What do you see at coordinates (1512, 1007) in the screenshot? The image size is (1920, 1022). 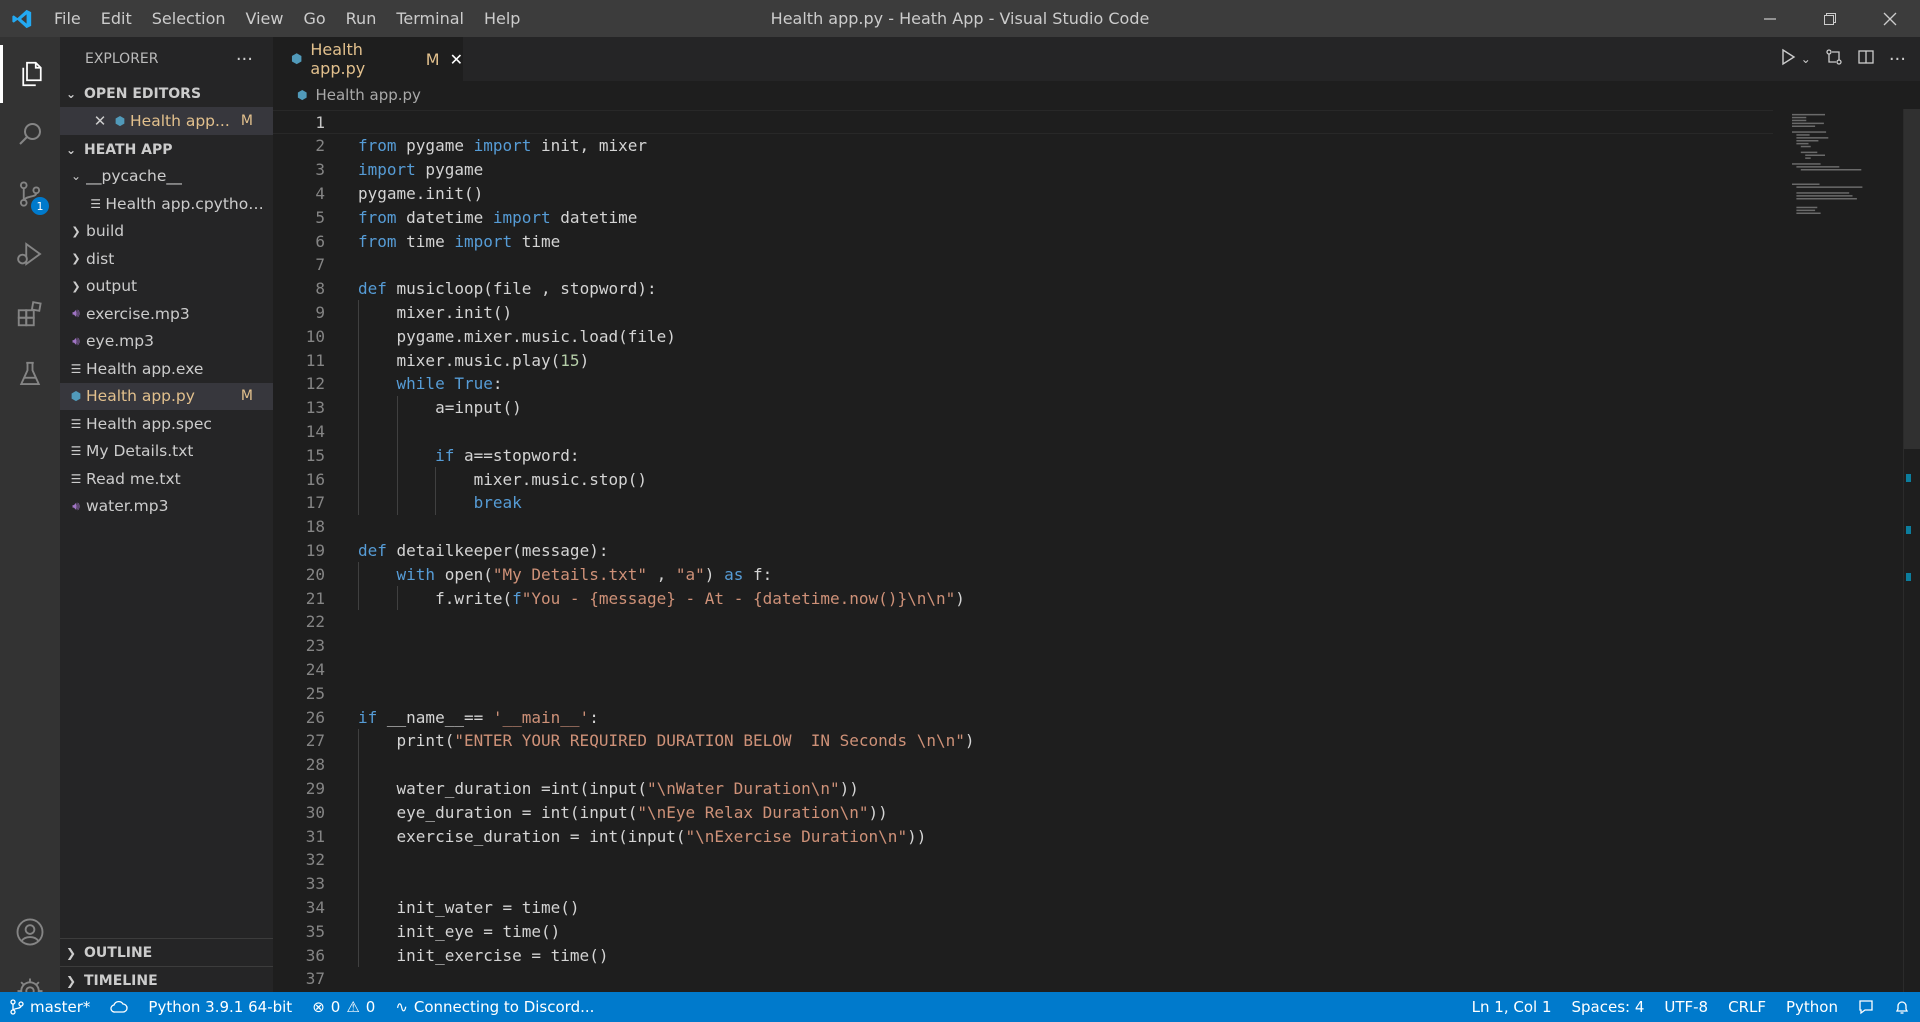 I see `cursor-position: Ln 1, Col 1` at bounding box center [1512, 1007].